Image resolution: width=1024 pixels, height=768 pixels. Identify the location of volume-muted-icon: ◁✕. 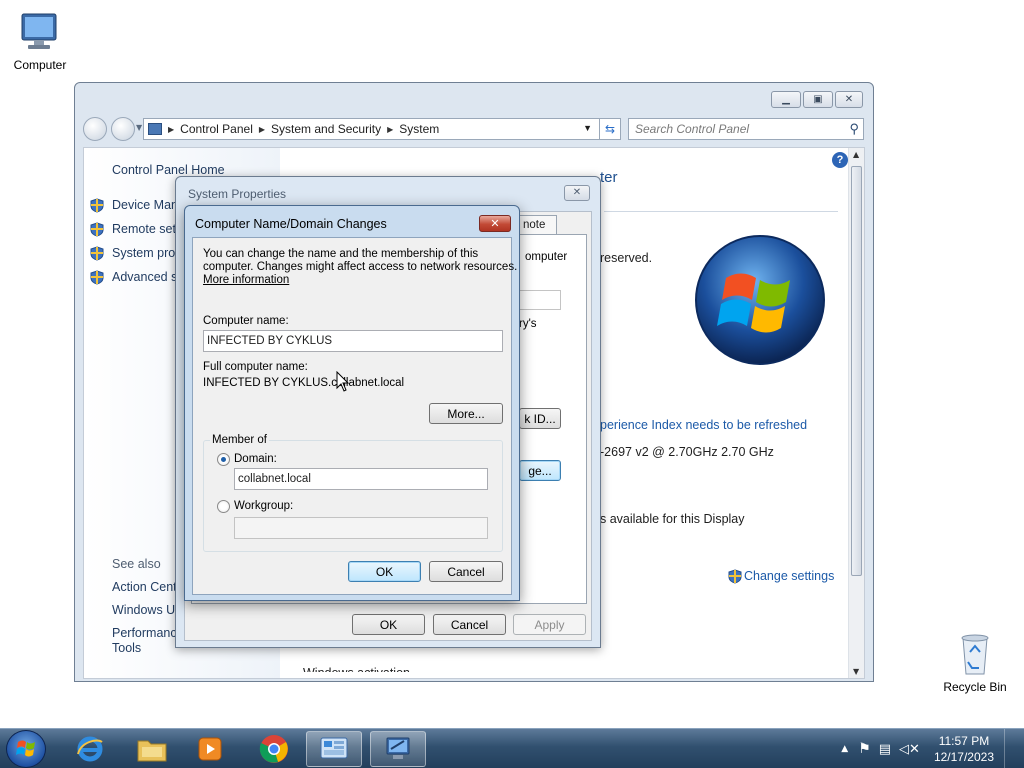
(909, 749).